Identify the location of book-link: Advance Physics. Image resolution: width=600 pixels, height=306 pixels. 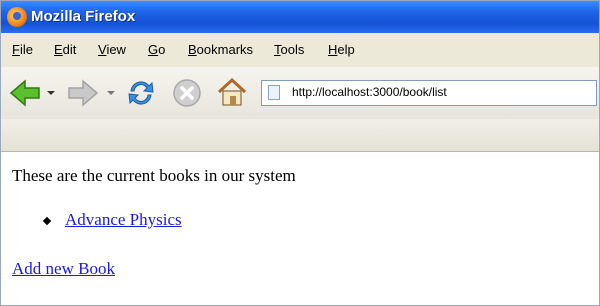
(123, 220).